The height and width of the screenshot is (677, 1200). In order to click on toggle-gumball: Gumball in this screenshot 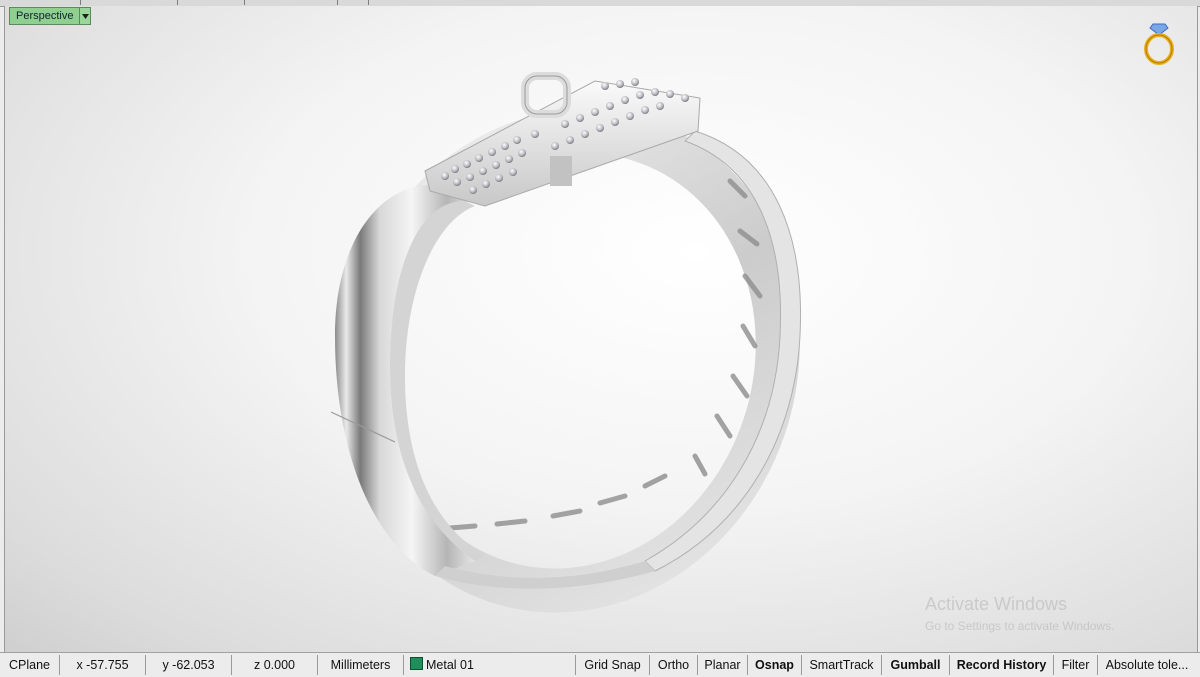, I will do `click(916, 665)`.